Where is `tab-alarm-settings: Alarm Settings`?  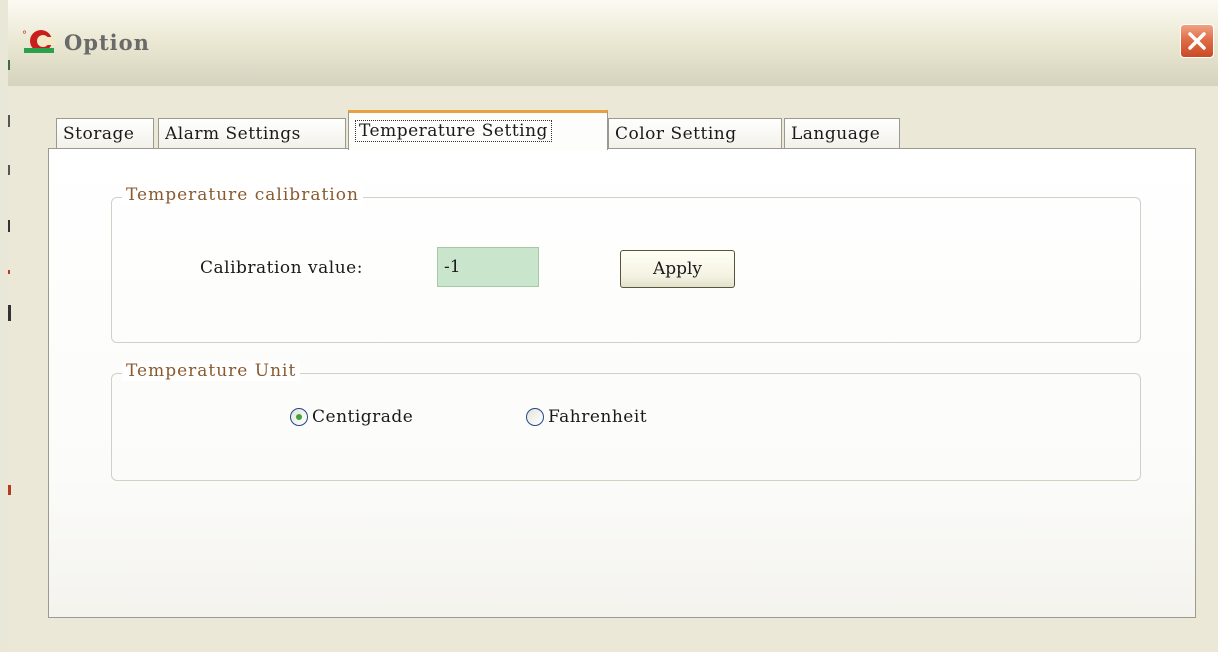 tab-alarm-settings: Alarm Settings is located at coordinates (252, 133).